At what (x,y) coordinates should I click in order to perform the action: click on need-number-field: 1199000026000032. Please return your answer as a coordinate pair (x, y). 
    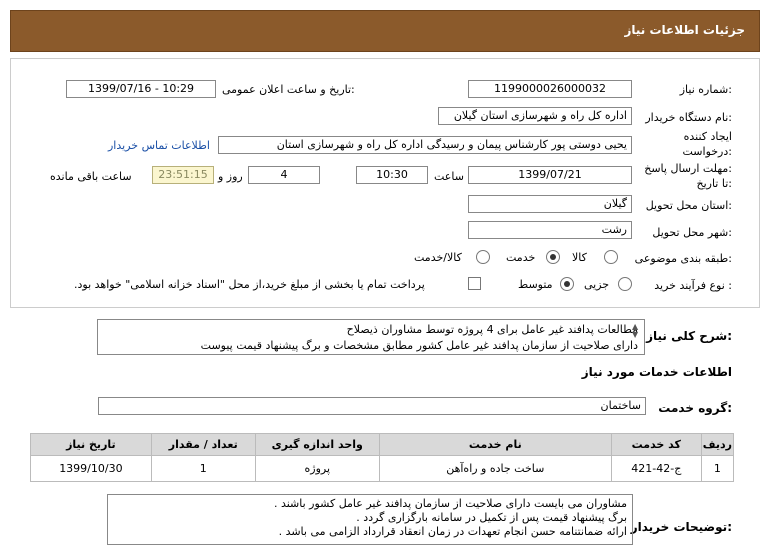
    Looking at the image, I should click on (550, 89).